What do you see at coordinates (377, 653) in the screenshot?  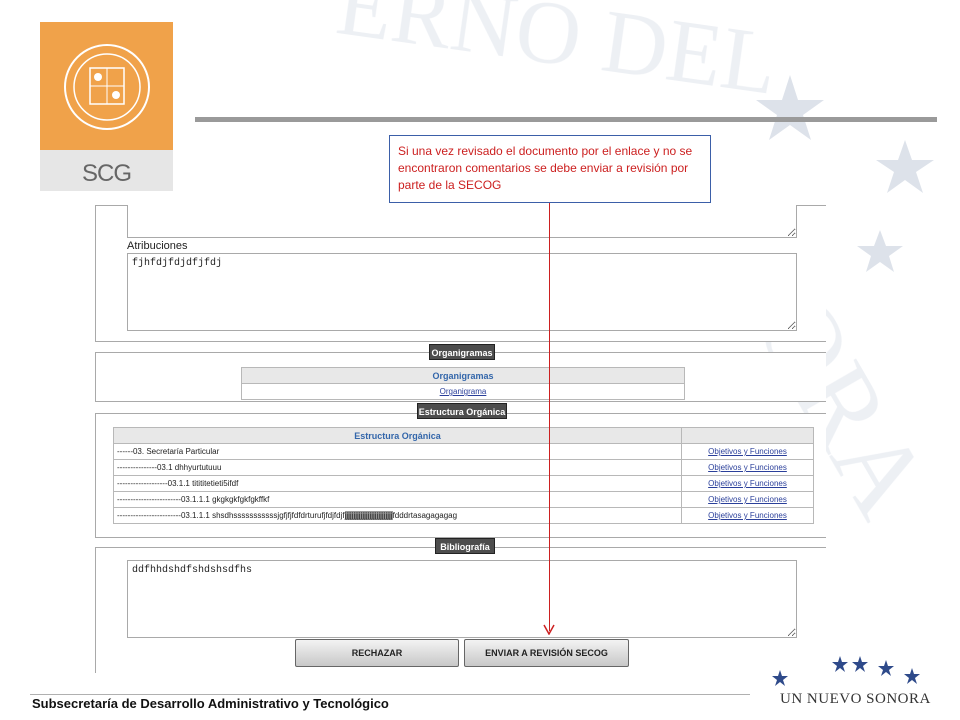 I see `reject-button: RECHAZAR` at bounding box center [377, 653].